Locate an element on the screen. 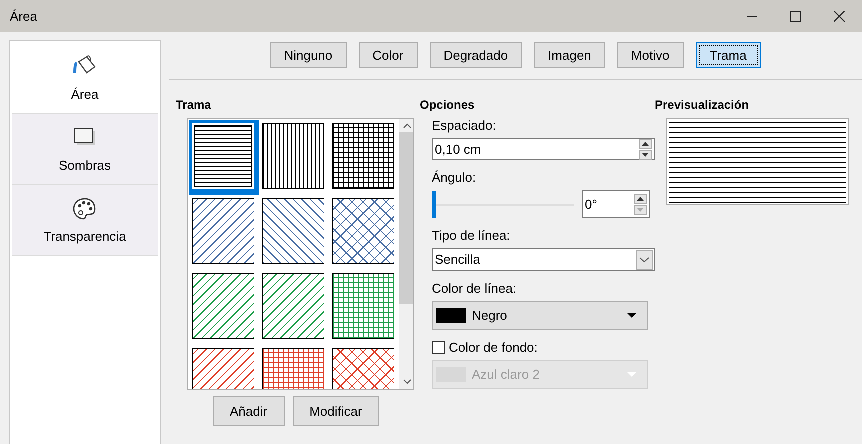 This screenshot has height=444, width=862. hatch-button: Añadir is located at coordinates (249, 411).